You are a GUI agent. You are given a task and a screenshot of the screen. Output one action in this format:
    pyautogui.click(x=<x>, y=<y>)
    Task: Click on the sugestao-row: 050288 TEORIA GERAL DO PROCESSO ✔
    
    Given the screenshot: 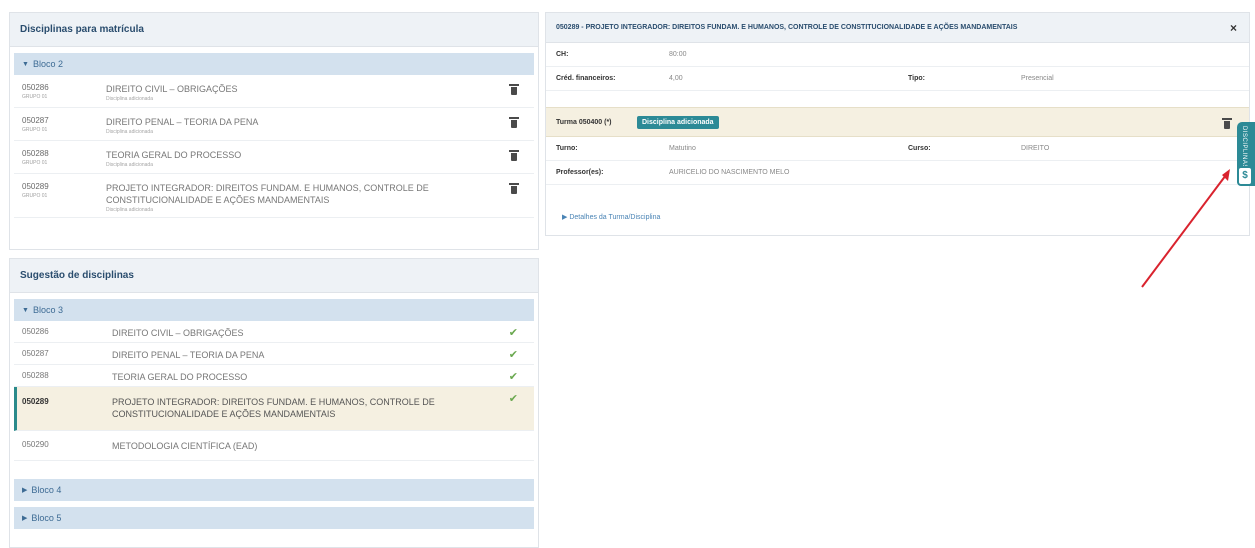 What is the action you would take?
    pyautogui.click(x=274, y=376)
    